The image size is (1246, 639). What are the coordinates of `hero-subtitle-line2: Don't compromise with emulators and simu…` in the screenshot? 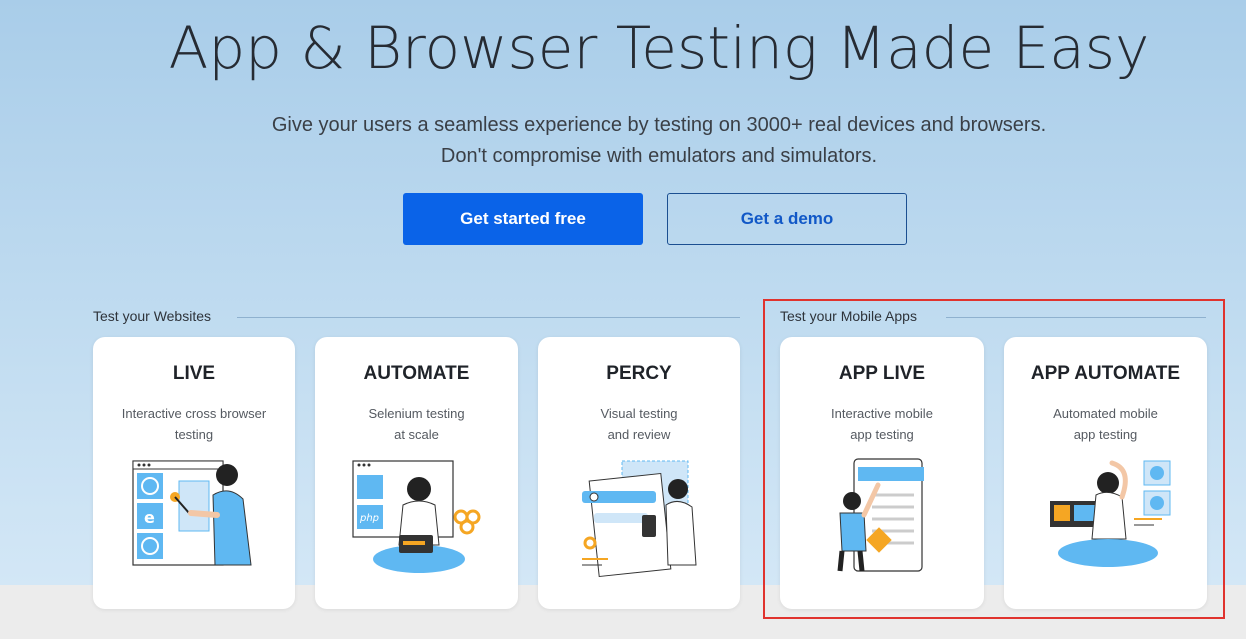 It's located at (659, 156).